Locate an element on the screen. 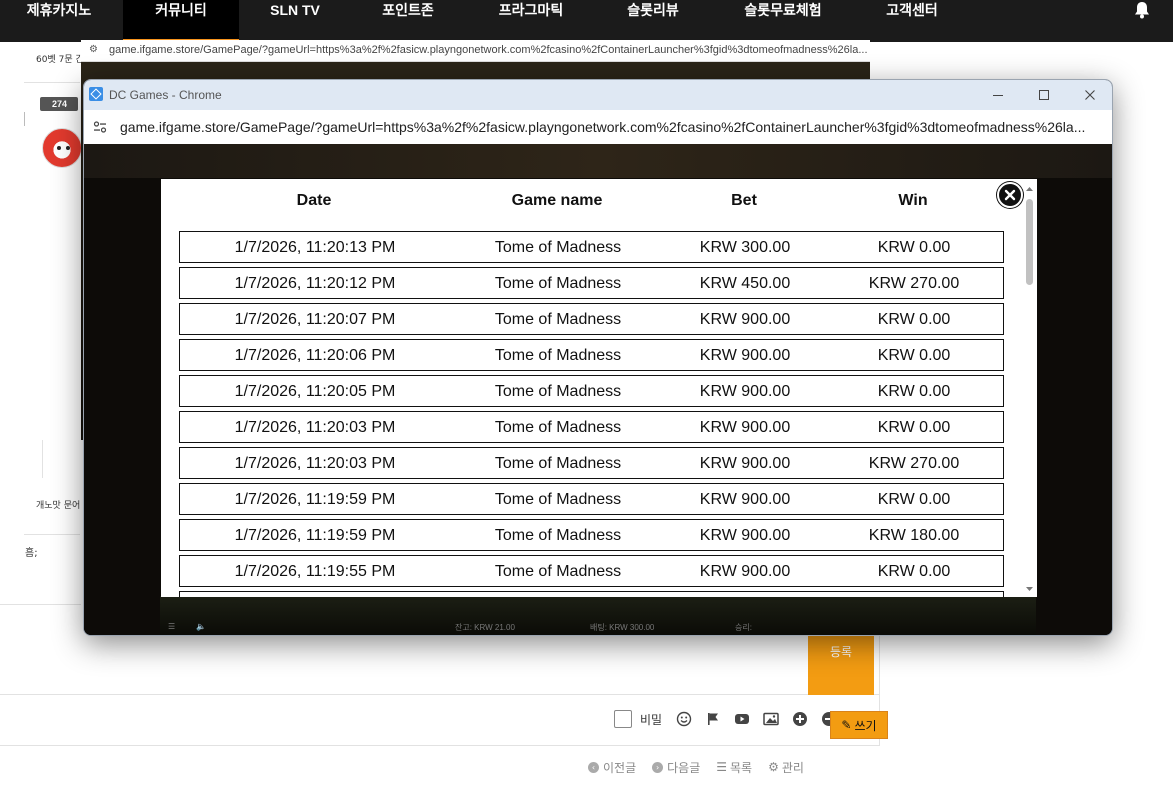  plus-circle-icon is located at coordinates (800, 719).